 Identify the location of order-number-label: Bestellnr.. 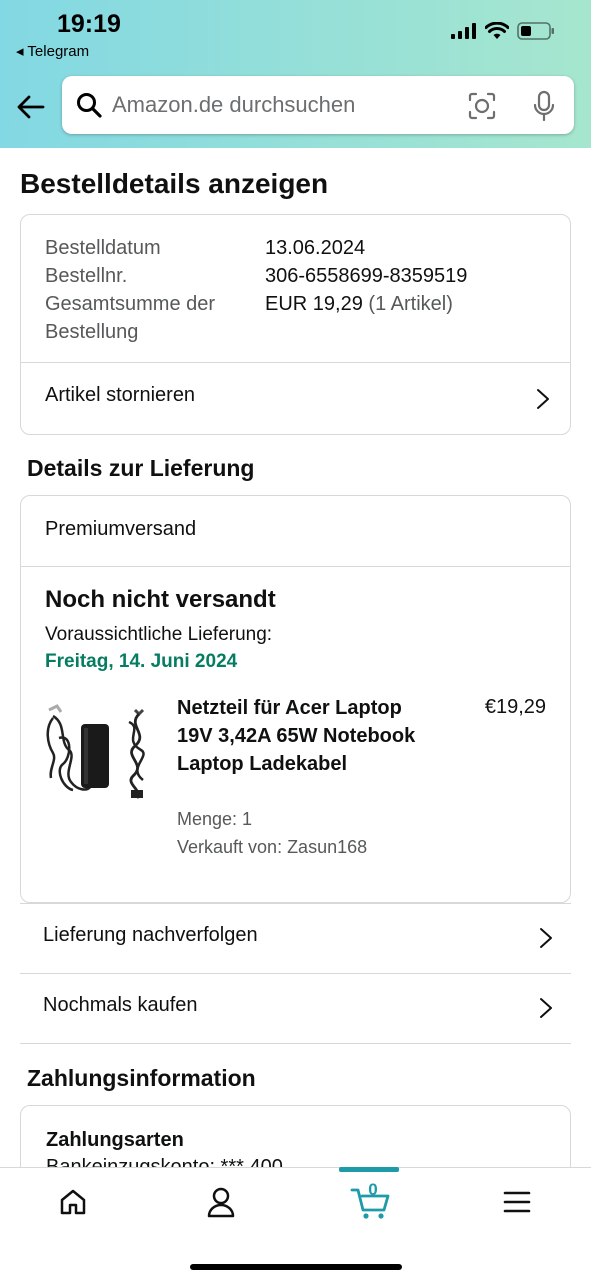
(86, 276).